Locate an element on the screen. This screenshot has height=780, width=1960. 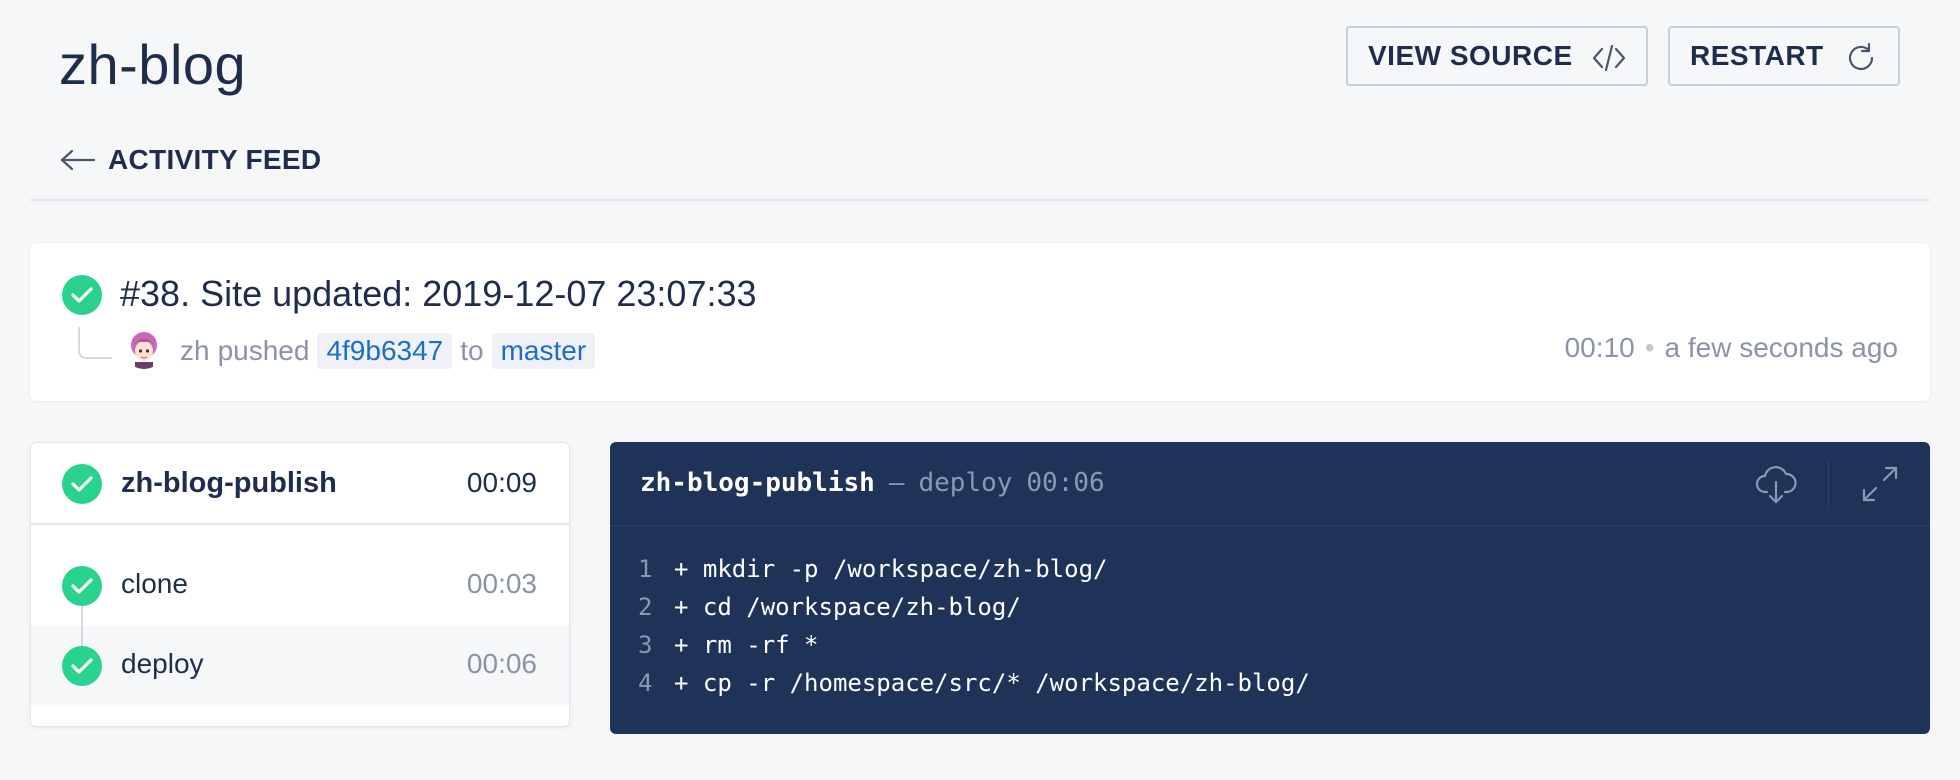
step-connector is located at coordinates (82, 626).